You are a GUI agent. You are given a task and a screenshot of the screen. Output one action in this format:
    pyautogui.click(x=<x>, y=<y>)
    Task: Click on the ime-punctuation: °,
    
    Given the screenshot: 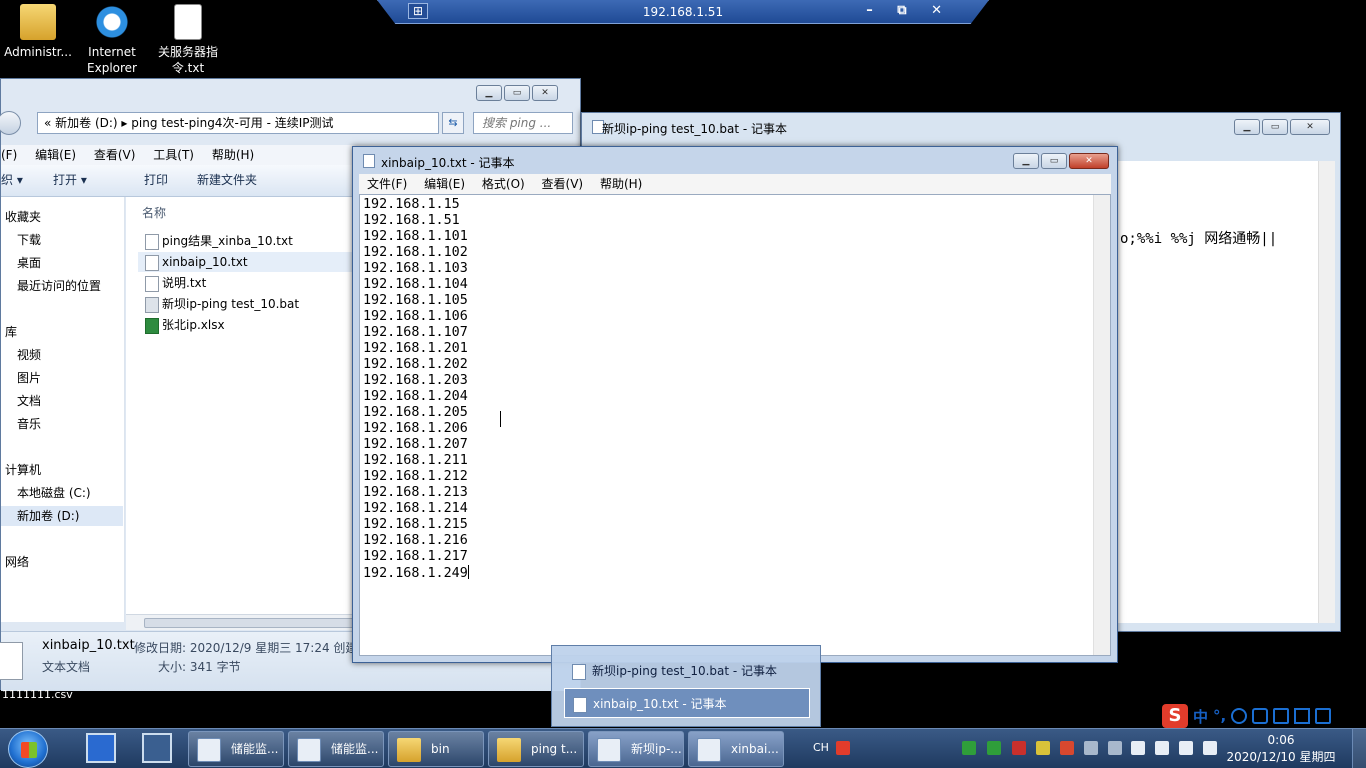 What is the action you would take?
    pyautogui.click(x=1219, y=716)
    